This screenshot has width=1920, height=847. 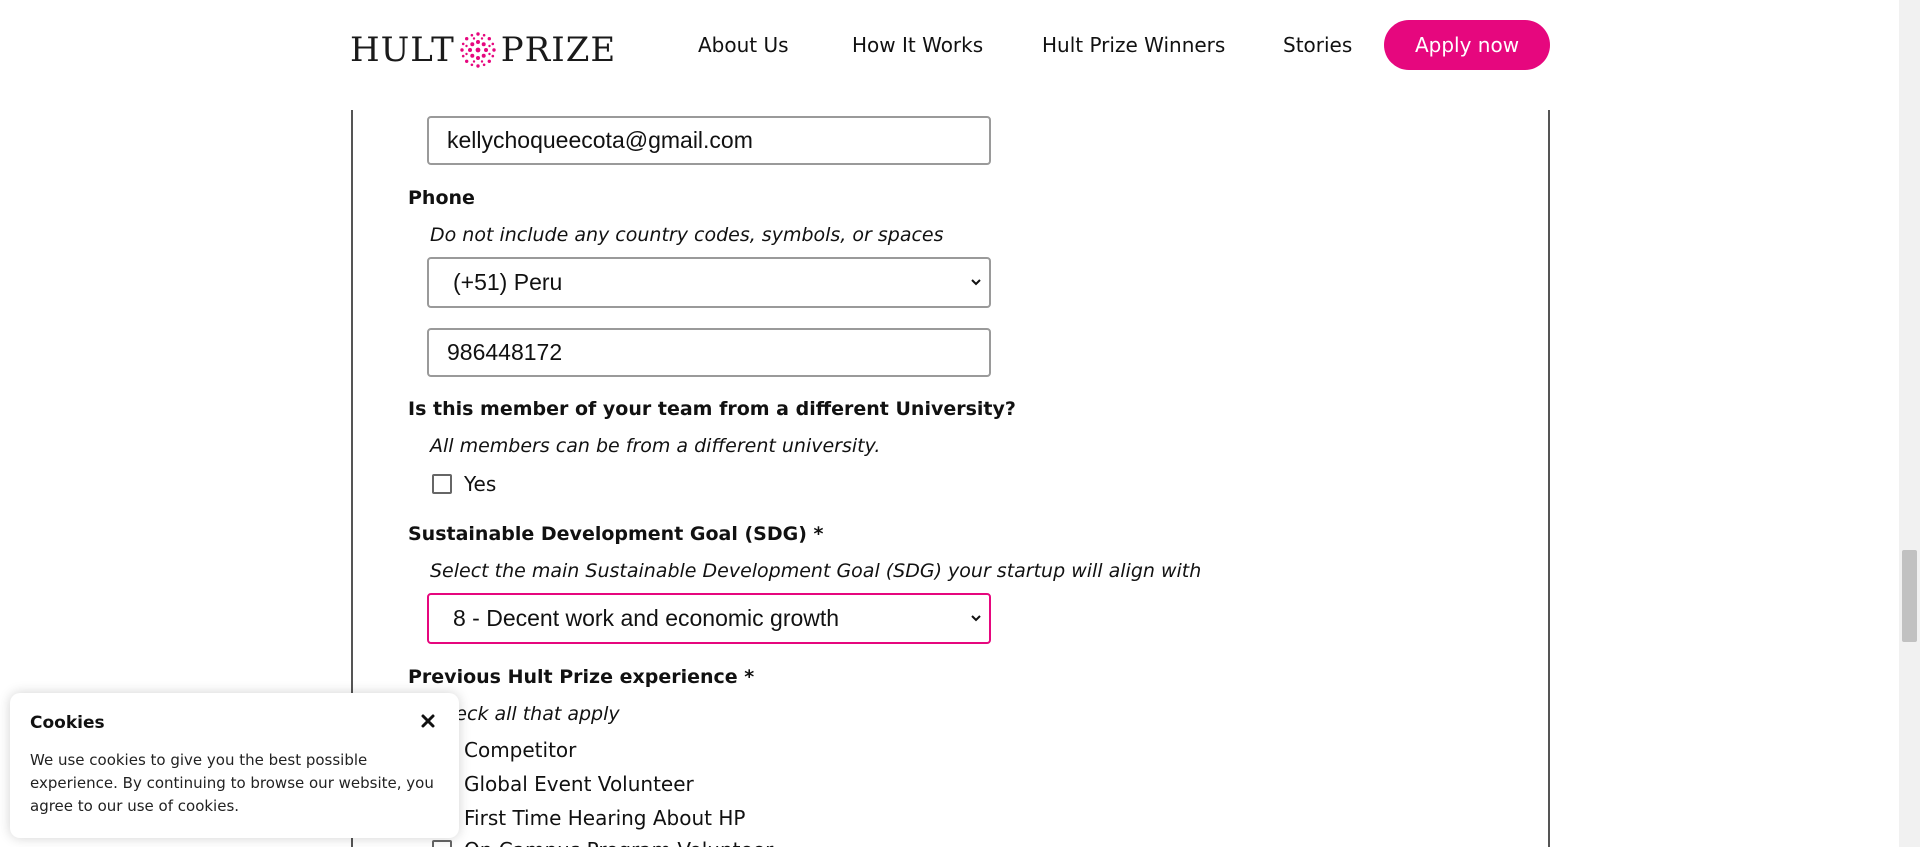 I want to click on nav-hult-prize-winners: Hult Prize Winners, so click(x=1133, y=45).